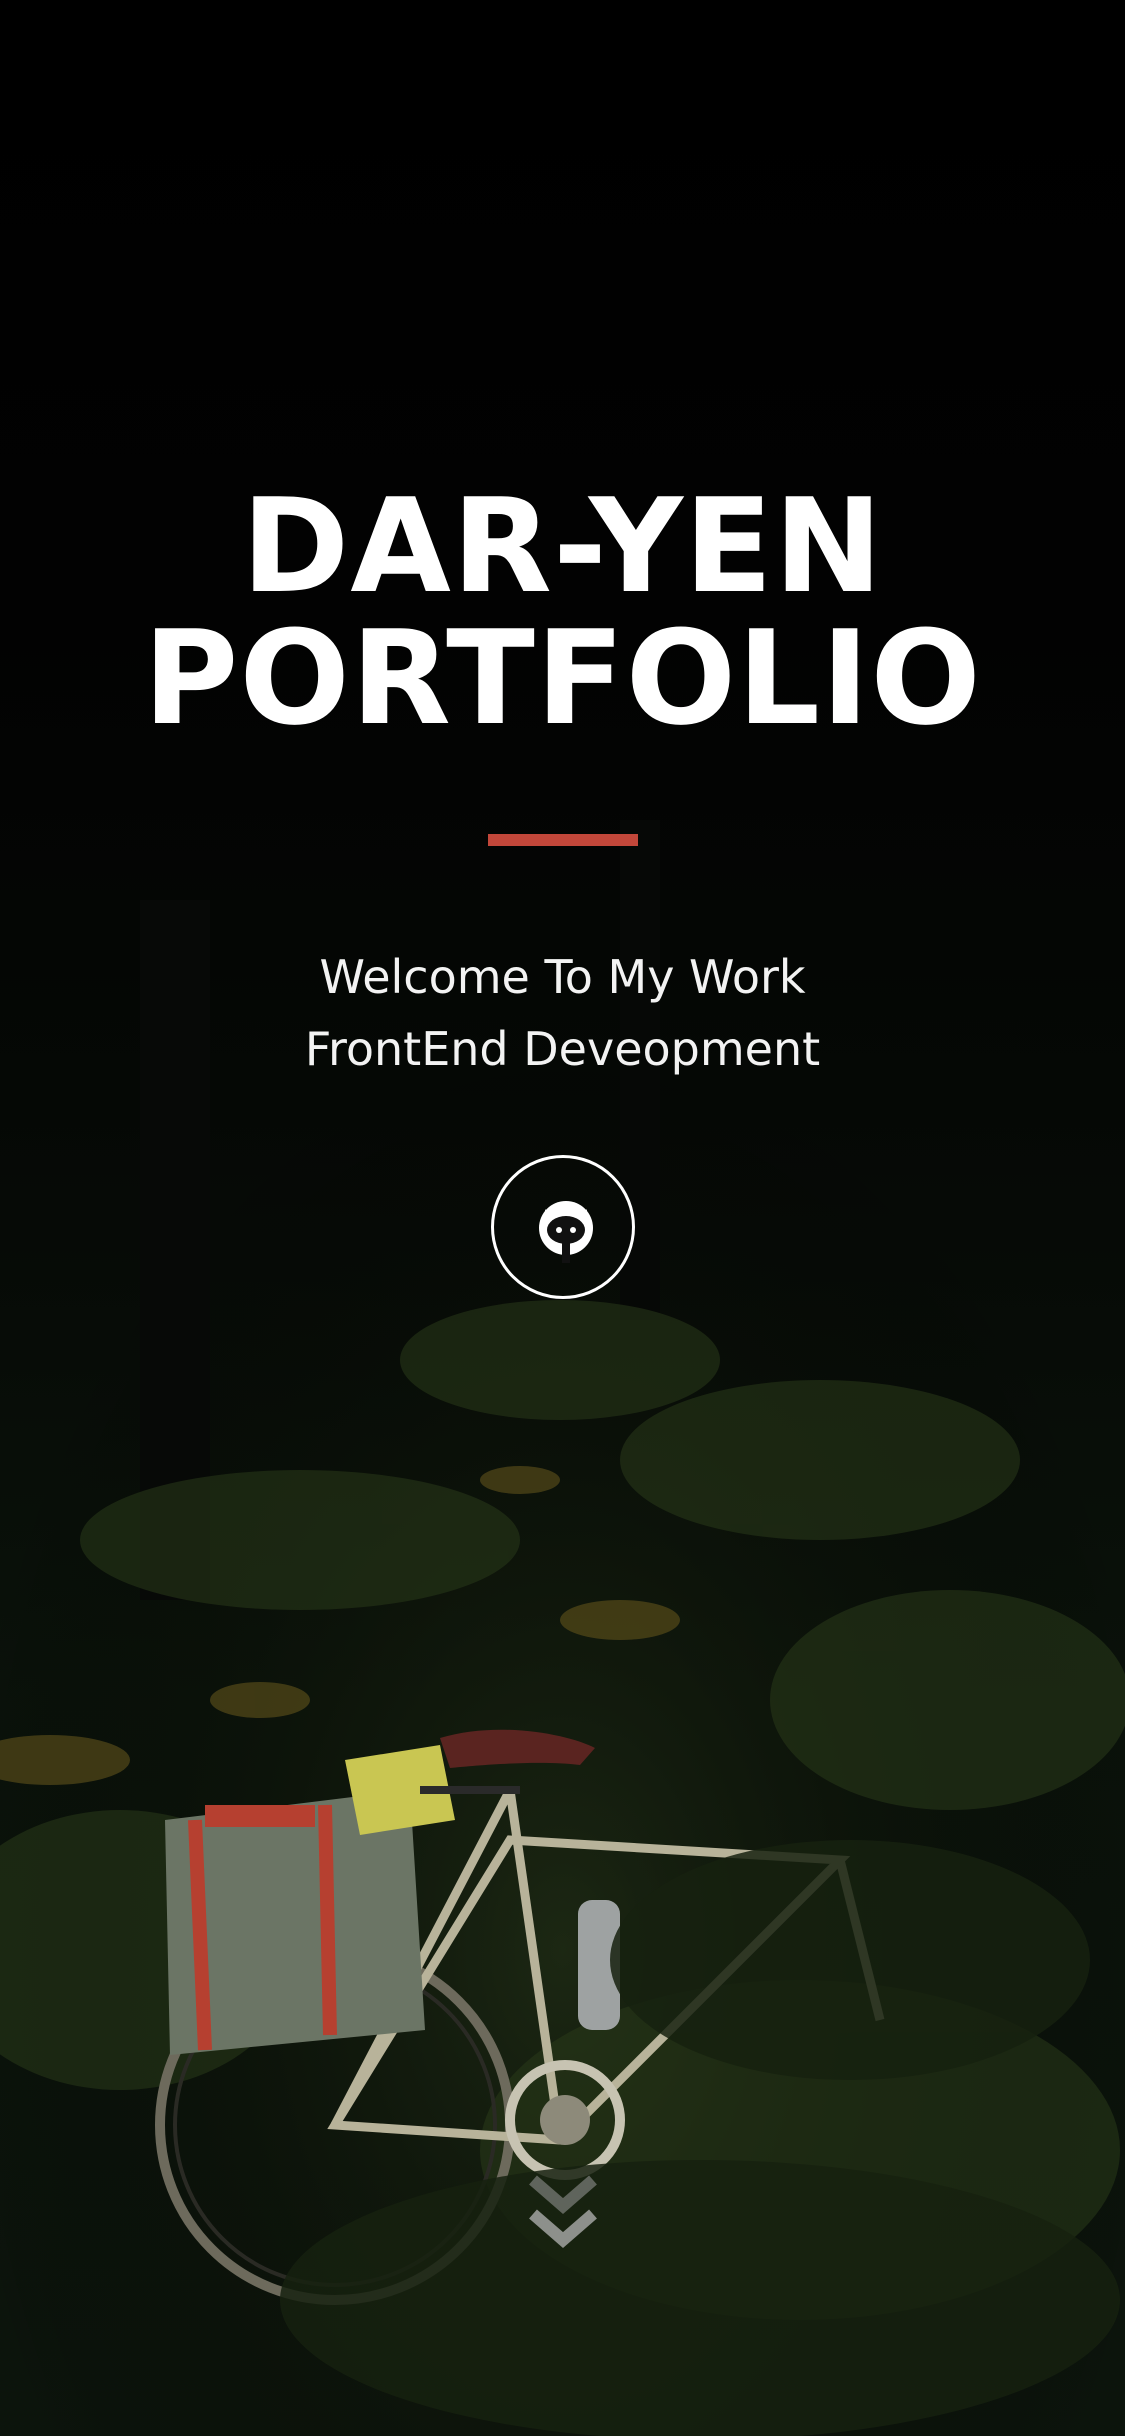 The width and height of the screenshot is (1125, 2436). What do you see at coordinates (562, 1049) in the screenshot?
I see `subtitle-line-2: FrontEnd Deveopment` at bounding box center [562, 1049].